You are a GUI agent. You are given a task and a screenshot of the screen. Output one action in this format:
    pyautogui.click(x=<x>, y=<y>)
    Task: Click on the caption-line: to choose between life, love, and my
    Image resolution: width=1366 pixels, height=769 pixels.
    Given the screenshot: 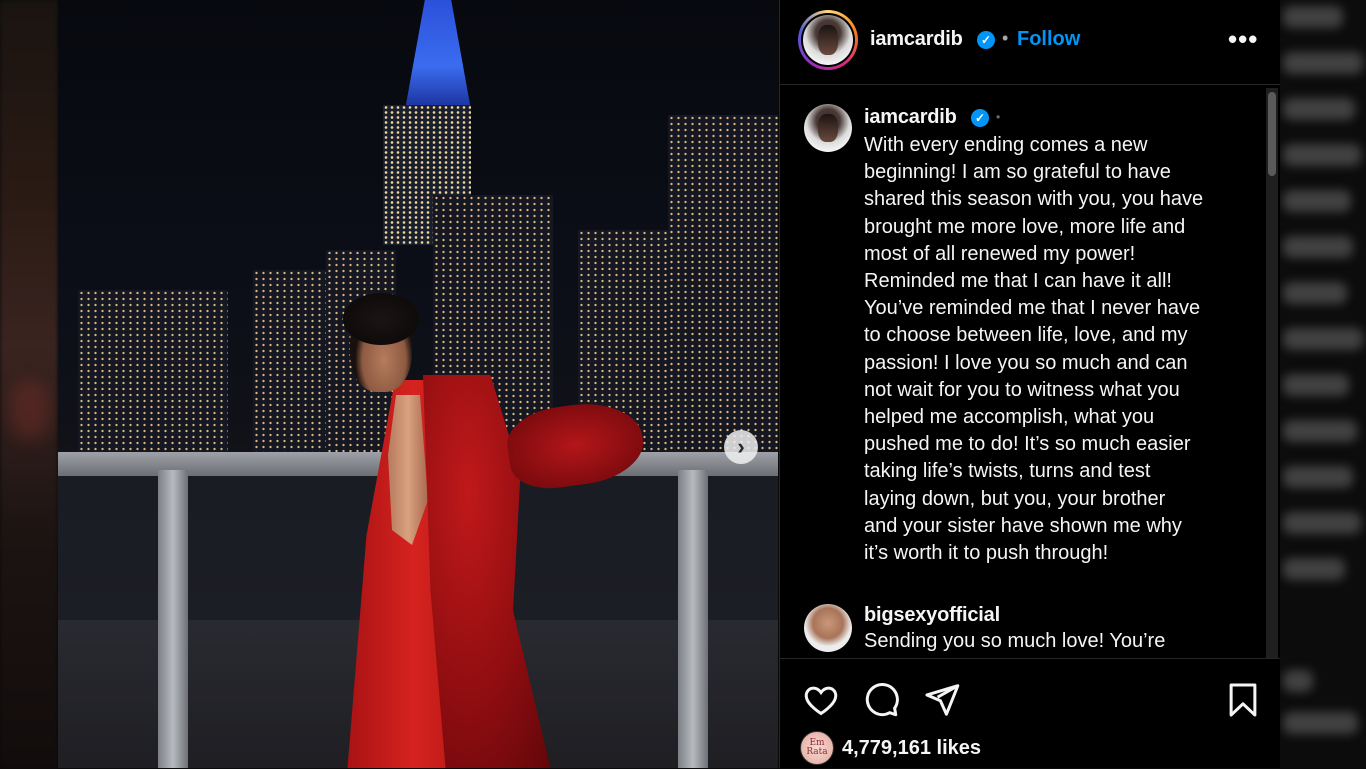 What is the action you would take?
    pyautogui.click(x=1026, y=335)
    